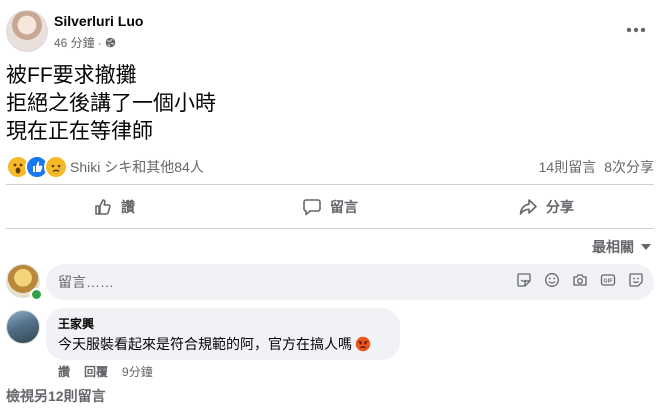  What do you see at coordinates (56, 396) in the screenshot?
I see `view-more-comments-link: 檢視另12則留言` at bounding box center [56, 396].